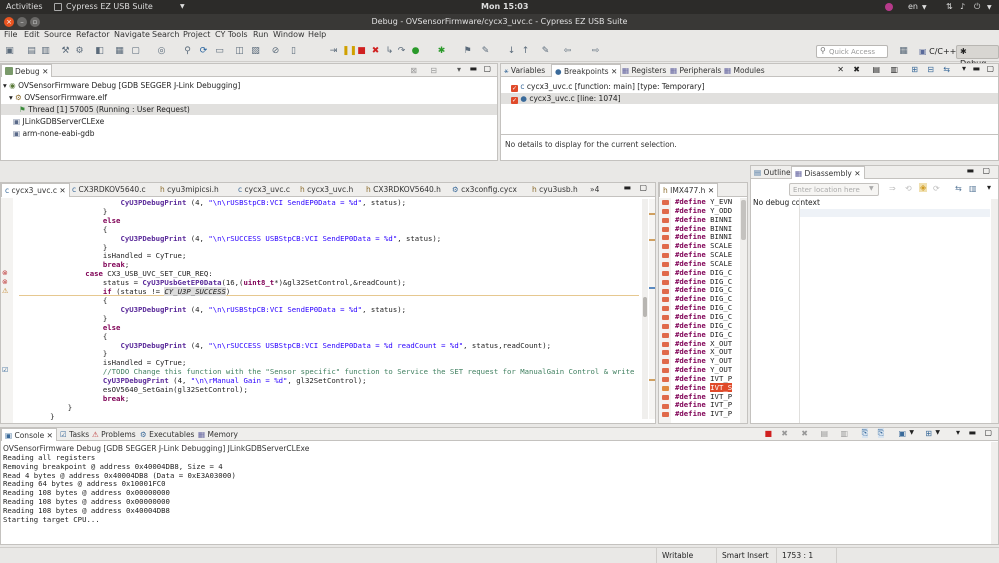 The height and width of the screenshot is (563, 999). Describe the element at coordinates (924, 7) in the screenshot. I see `language-arrow-icon: ▼` at that location.